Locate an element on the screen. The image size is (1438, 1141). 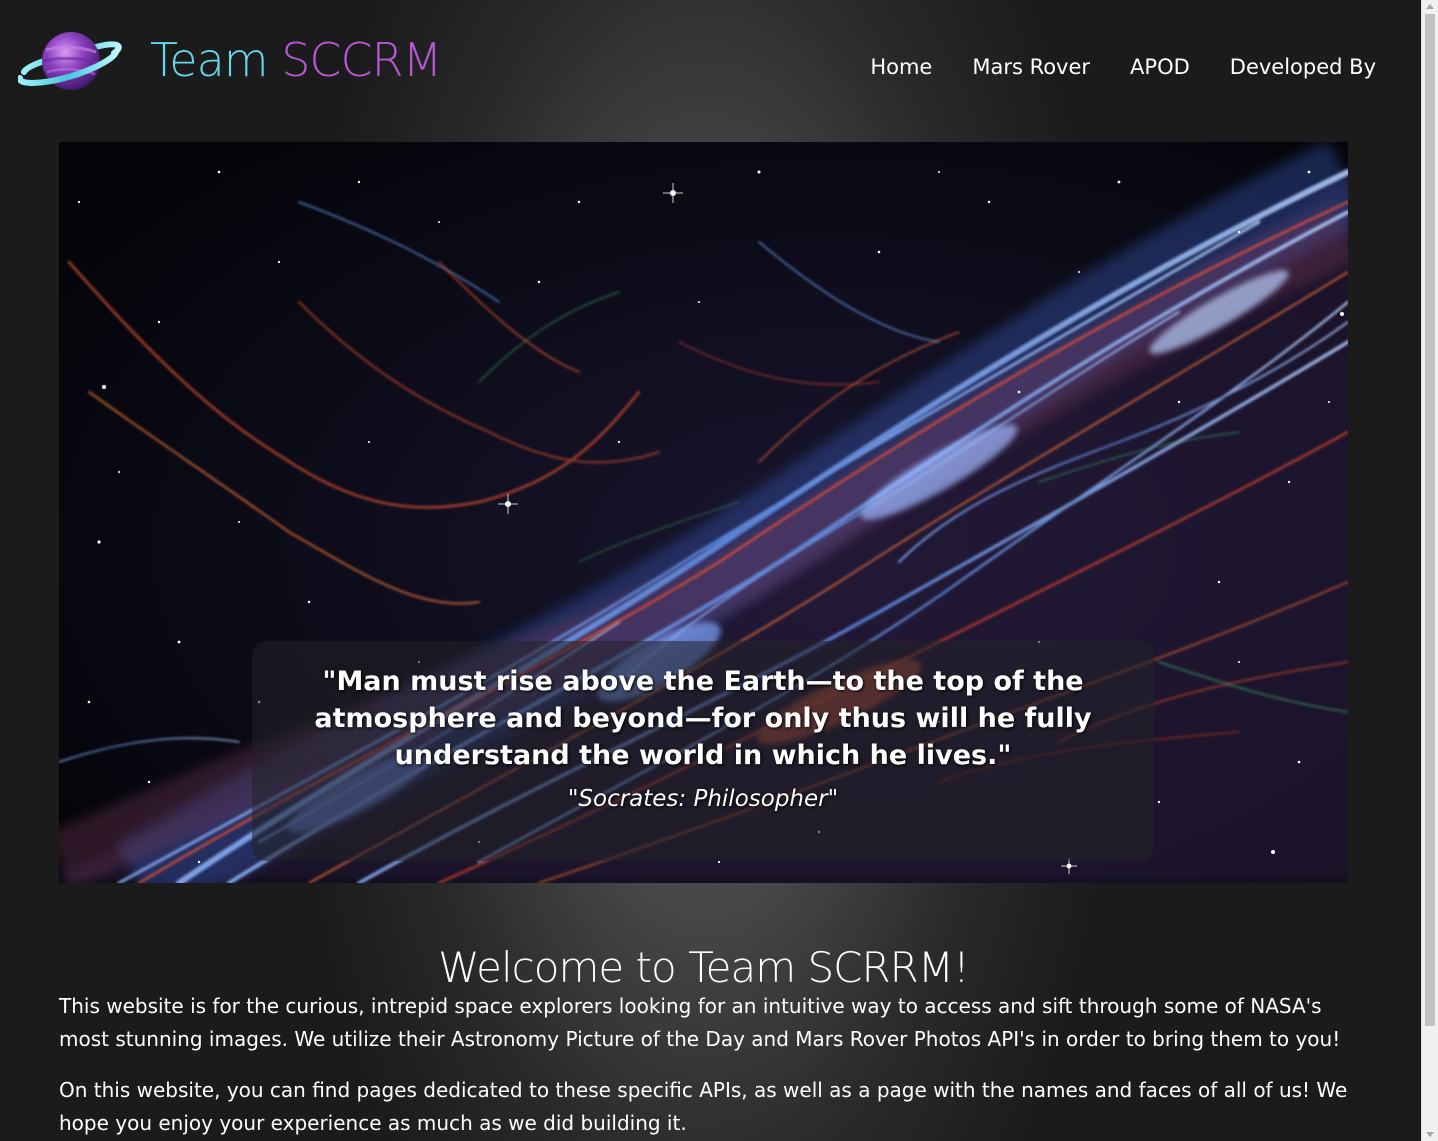
nav-home: Home is located at coordinates (901, 67).